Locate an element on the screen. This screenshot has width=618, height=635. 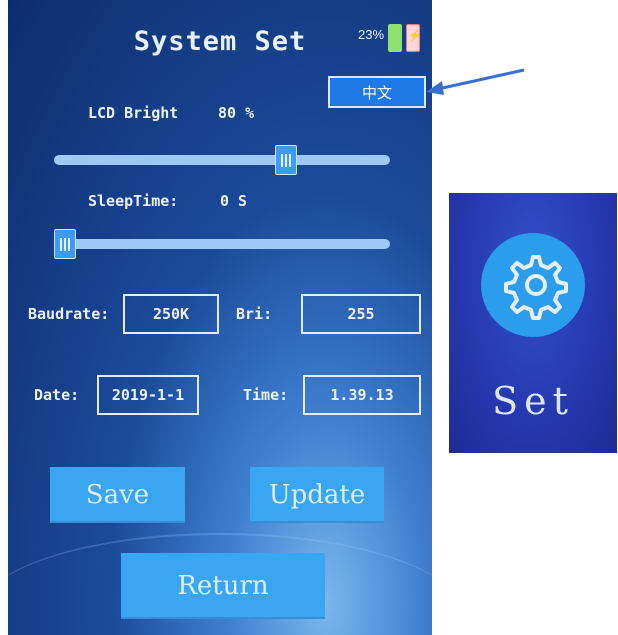
sleep-time-value: 0 S is located at coordinates (234, 201).